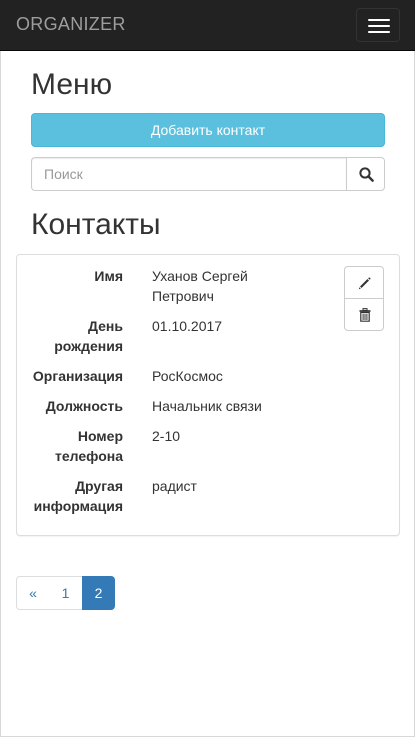 The height and width of the screenshot is (737, 415). I want to click on trash-icon, so click(365, 315).